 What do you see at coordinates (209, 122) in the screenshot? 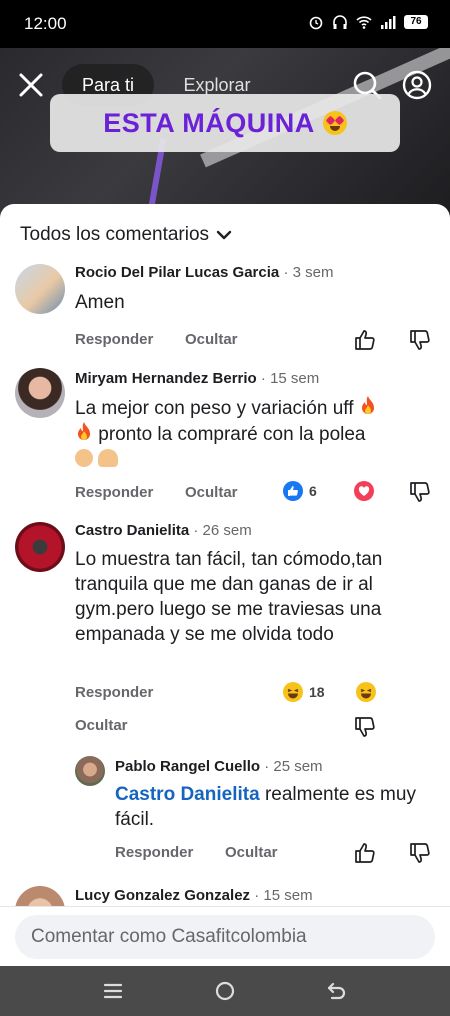
I see `banner-text: ESTA MÁQUINA` at bounding box center [209, 122].